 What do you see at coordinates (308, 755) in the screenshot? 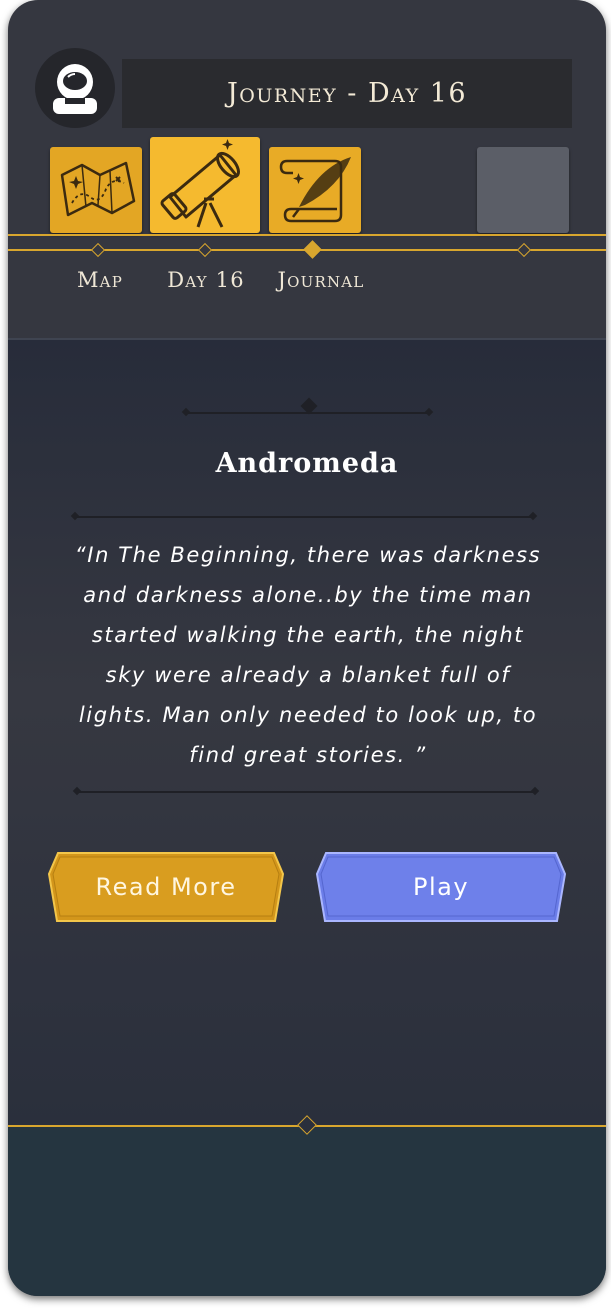
I see `quote-line: find great stories. ”` at bounding box center [308, 755].